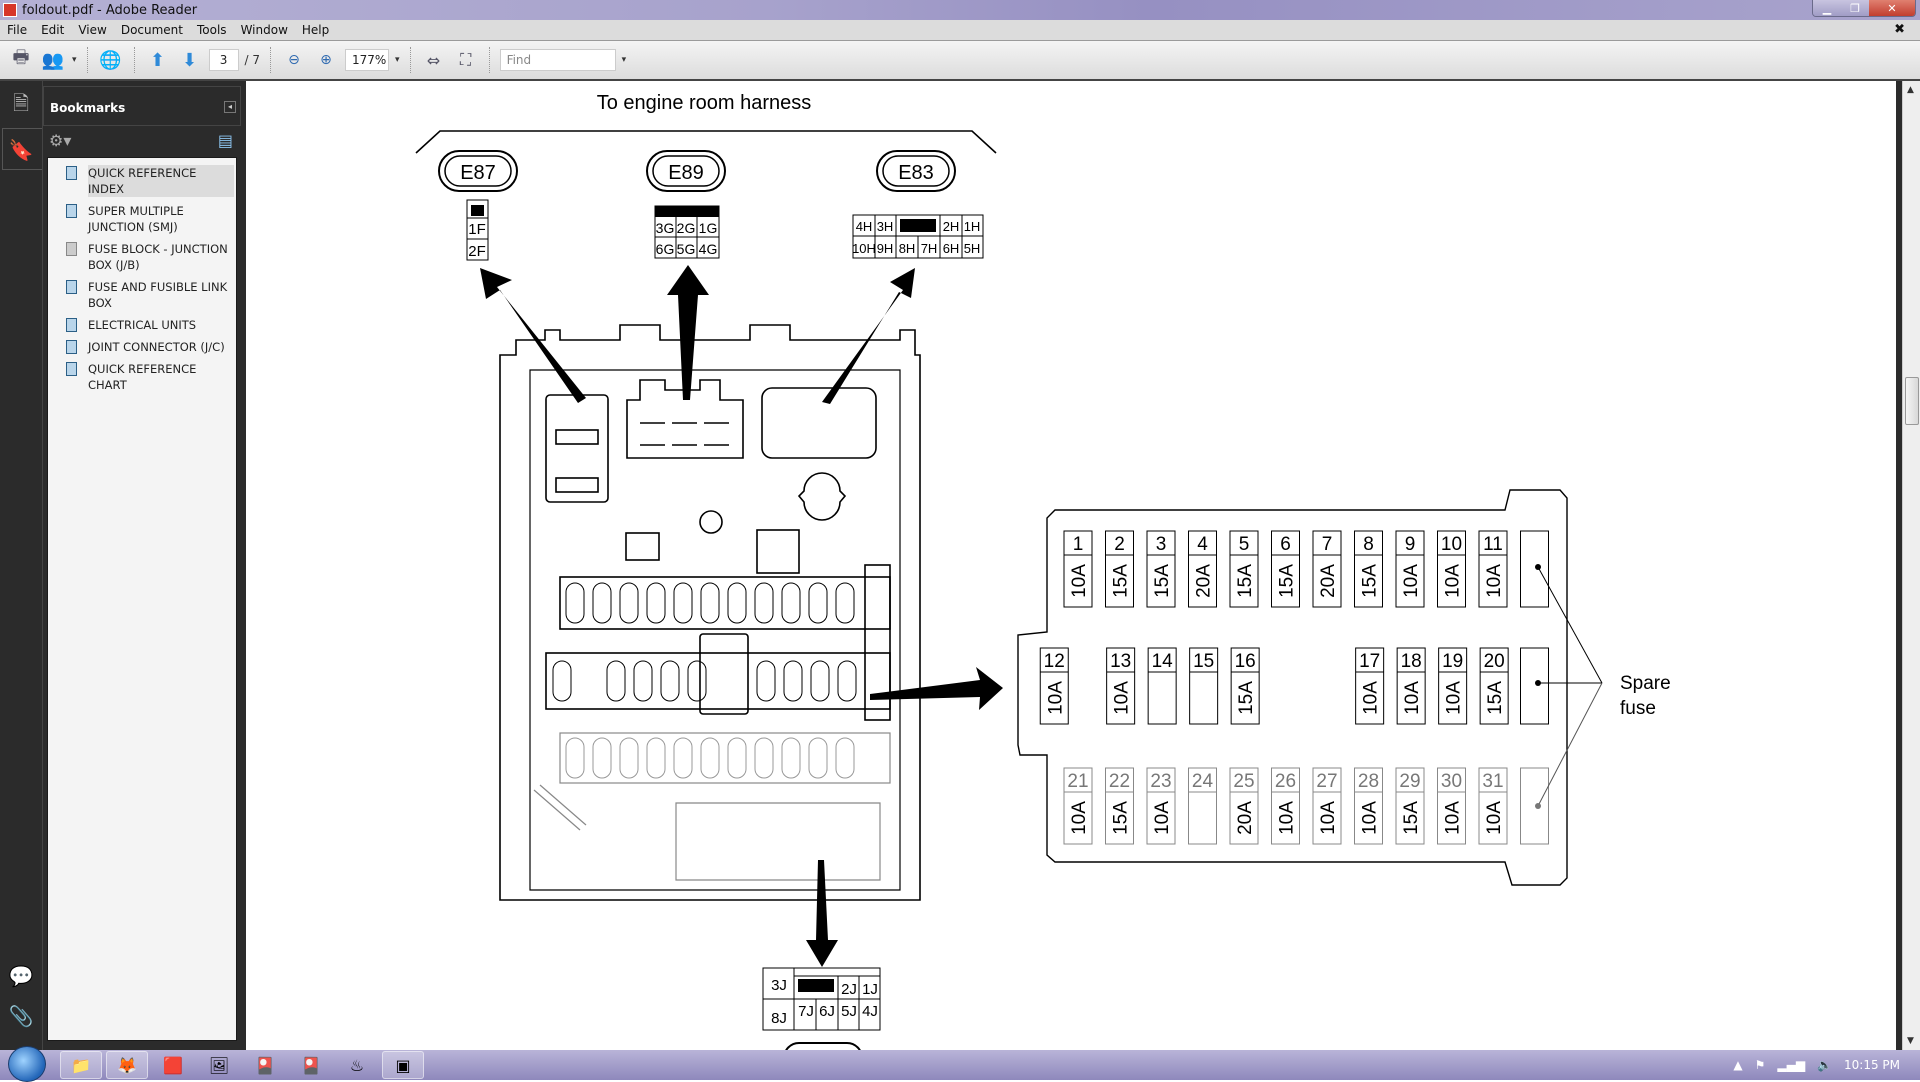 This screenshot has width=1920, height=1082. What do you see at coordinates (21, 1016) in the screenshot?
I see `attachments-icon: 📎` at bounding box center [21, 1016].